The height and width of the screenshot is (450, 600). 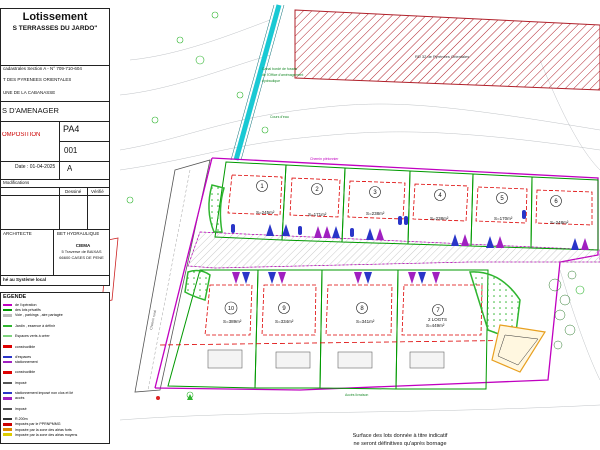 I want to click on lot-4-surface: S=238m², so click(x=439, y=218).